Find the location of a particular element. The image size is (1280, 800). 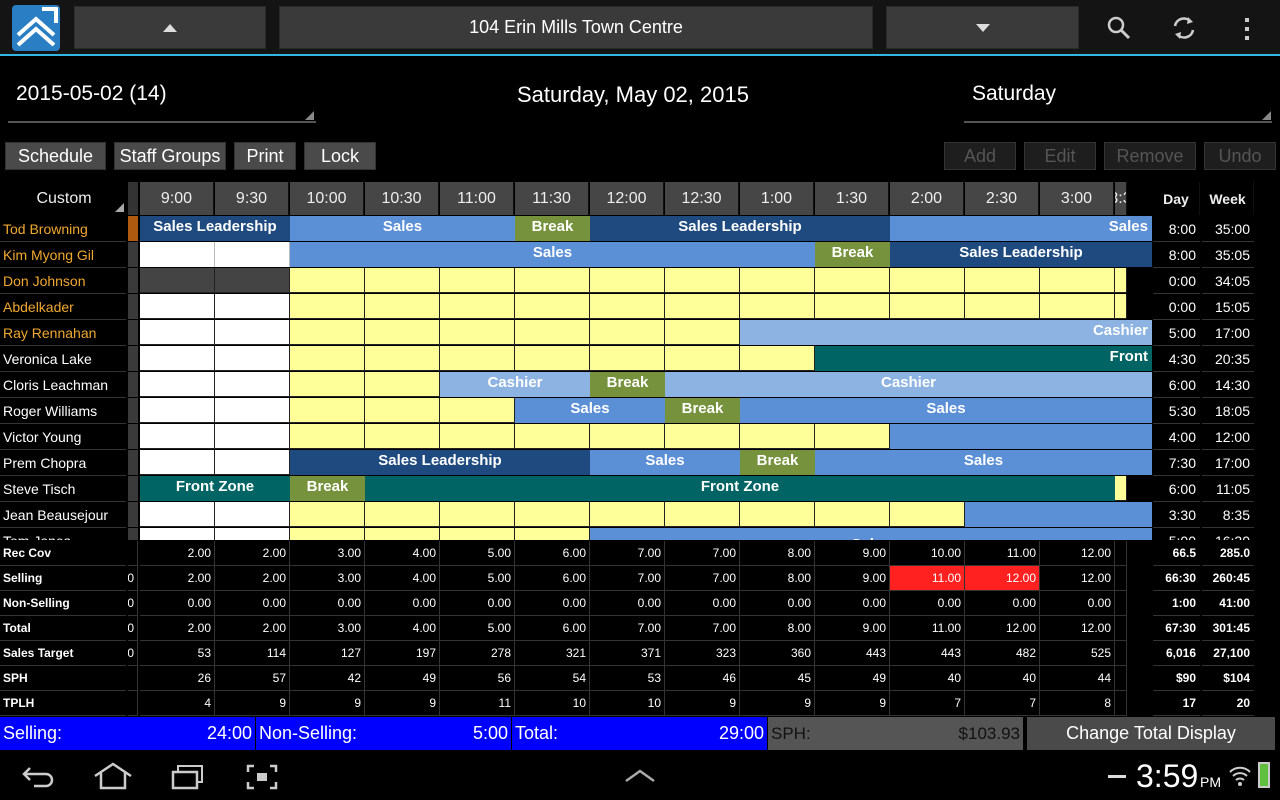

employee-name: Abdelkader is located at coordinates (63, 307).